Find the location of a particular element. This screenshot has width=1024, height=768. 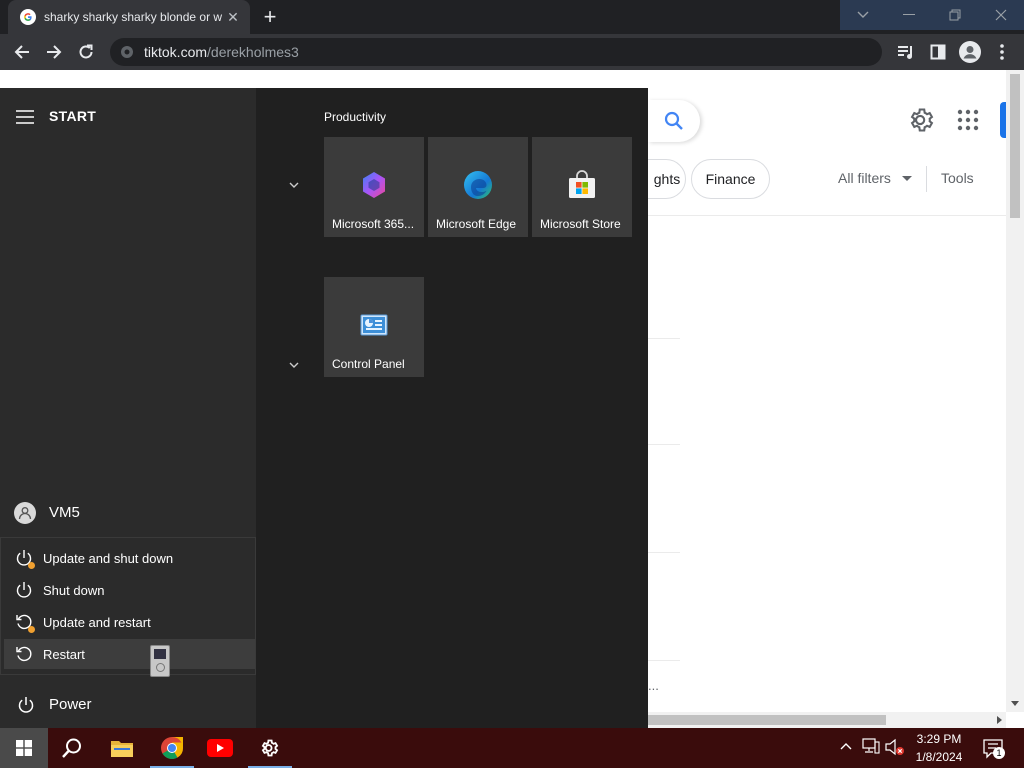

tile-label: Microsoft Edge is located at coordinates (476, 224).